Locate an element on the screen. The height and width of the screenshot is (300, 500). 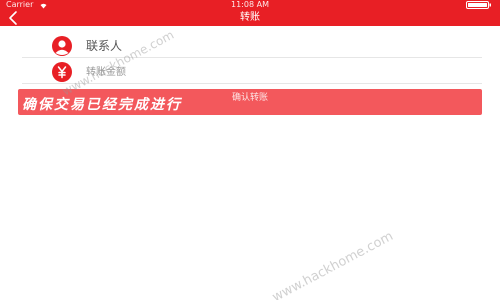
overlay-caption: 确保交易已经完成进行 is located at coordinates (102, 105).